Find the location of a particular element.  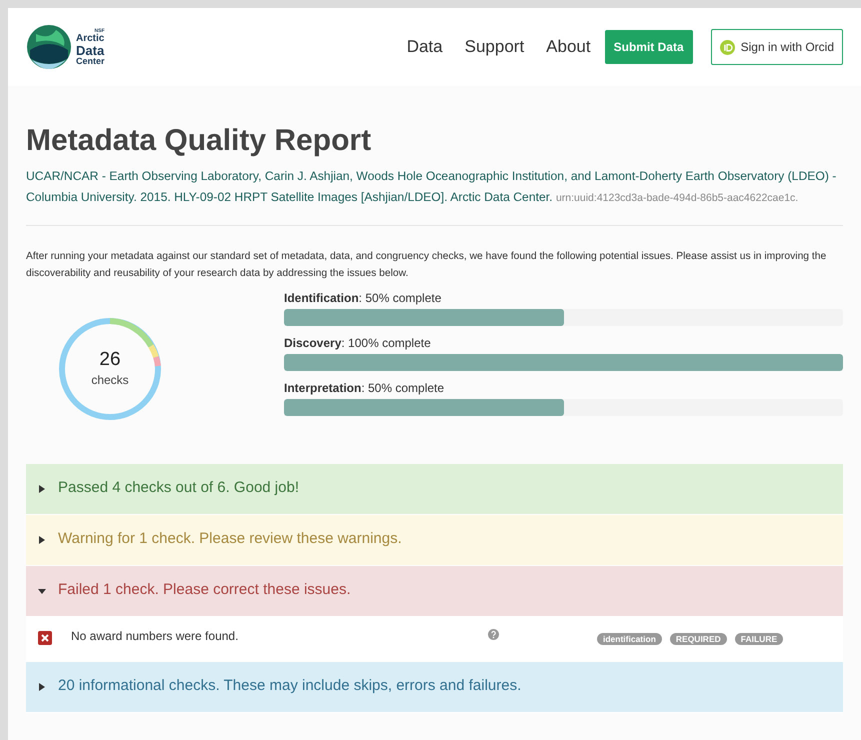

logo-text: Data is located at coordinates (90, 50).